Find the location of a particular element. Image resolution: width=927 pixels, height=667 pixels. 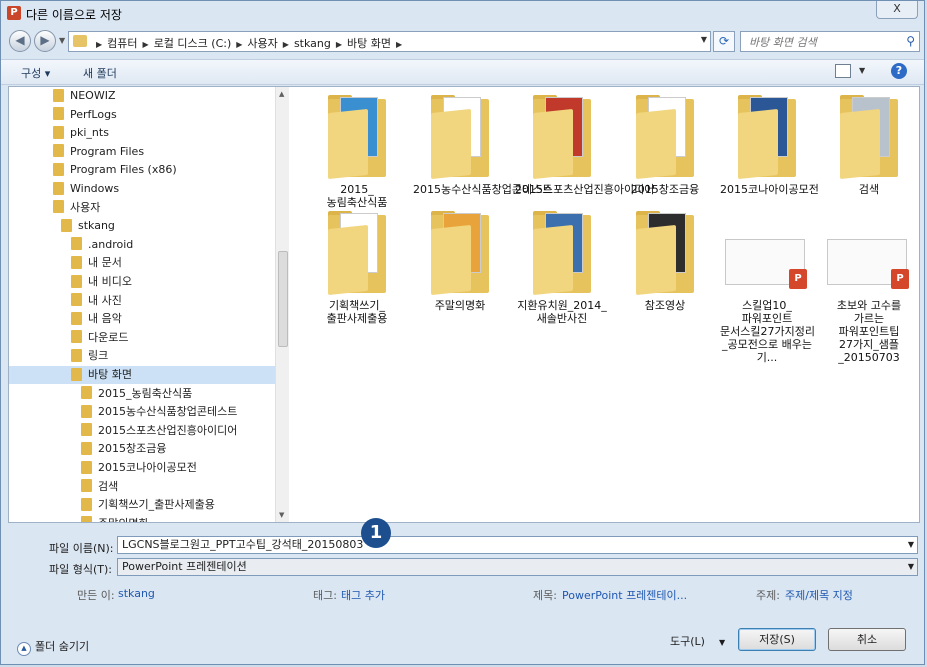

breadcrumb-desktop: 바탕 화면 is located at coordinates (369, 43).